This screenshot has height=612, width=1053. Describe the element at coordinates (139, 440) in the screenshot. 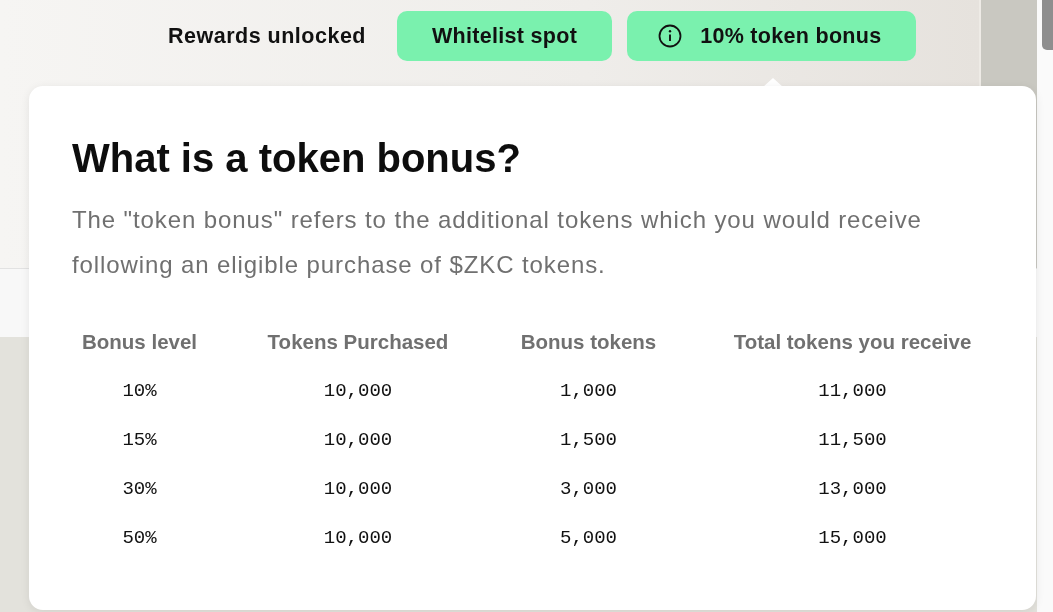

I see `table-cell-text: 15%` at that location.